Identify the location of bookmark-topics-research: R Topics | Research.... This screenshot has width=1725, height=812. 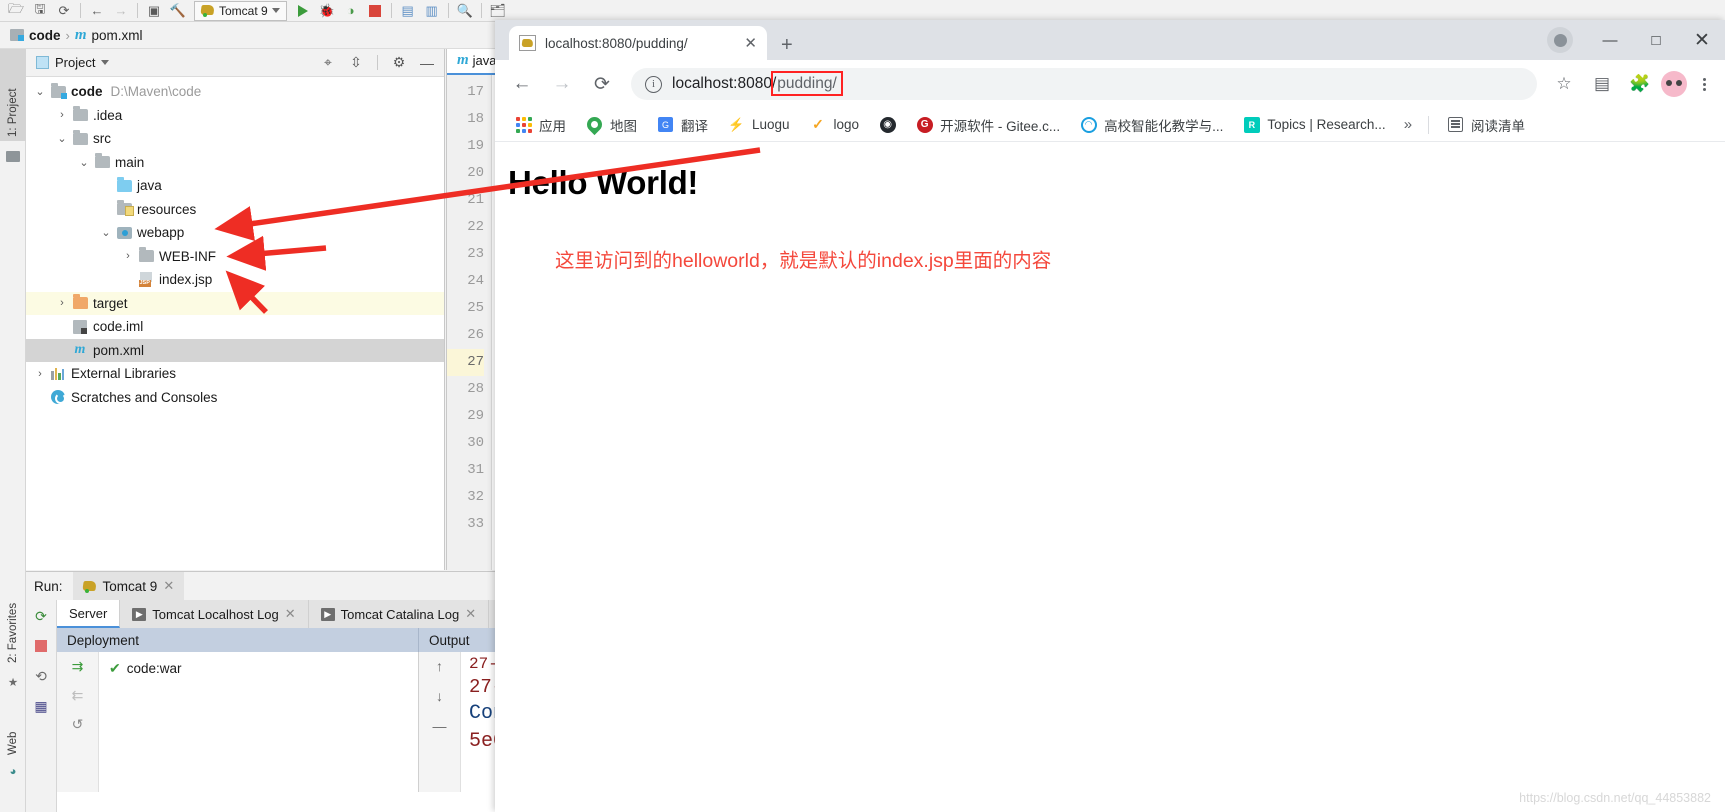
(1314, 124).